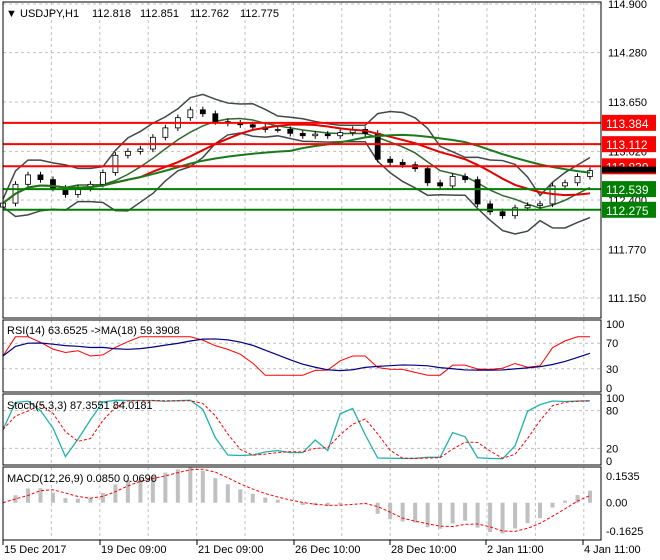 The image size is (660, 560). I want to click on x-label: 15 Dec 2017, so click(35, 550).